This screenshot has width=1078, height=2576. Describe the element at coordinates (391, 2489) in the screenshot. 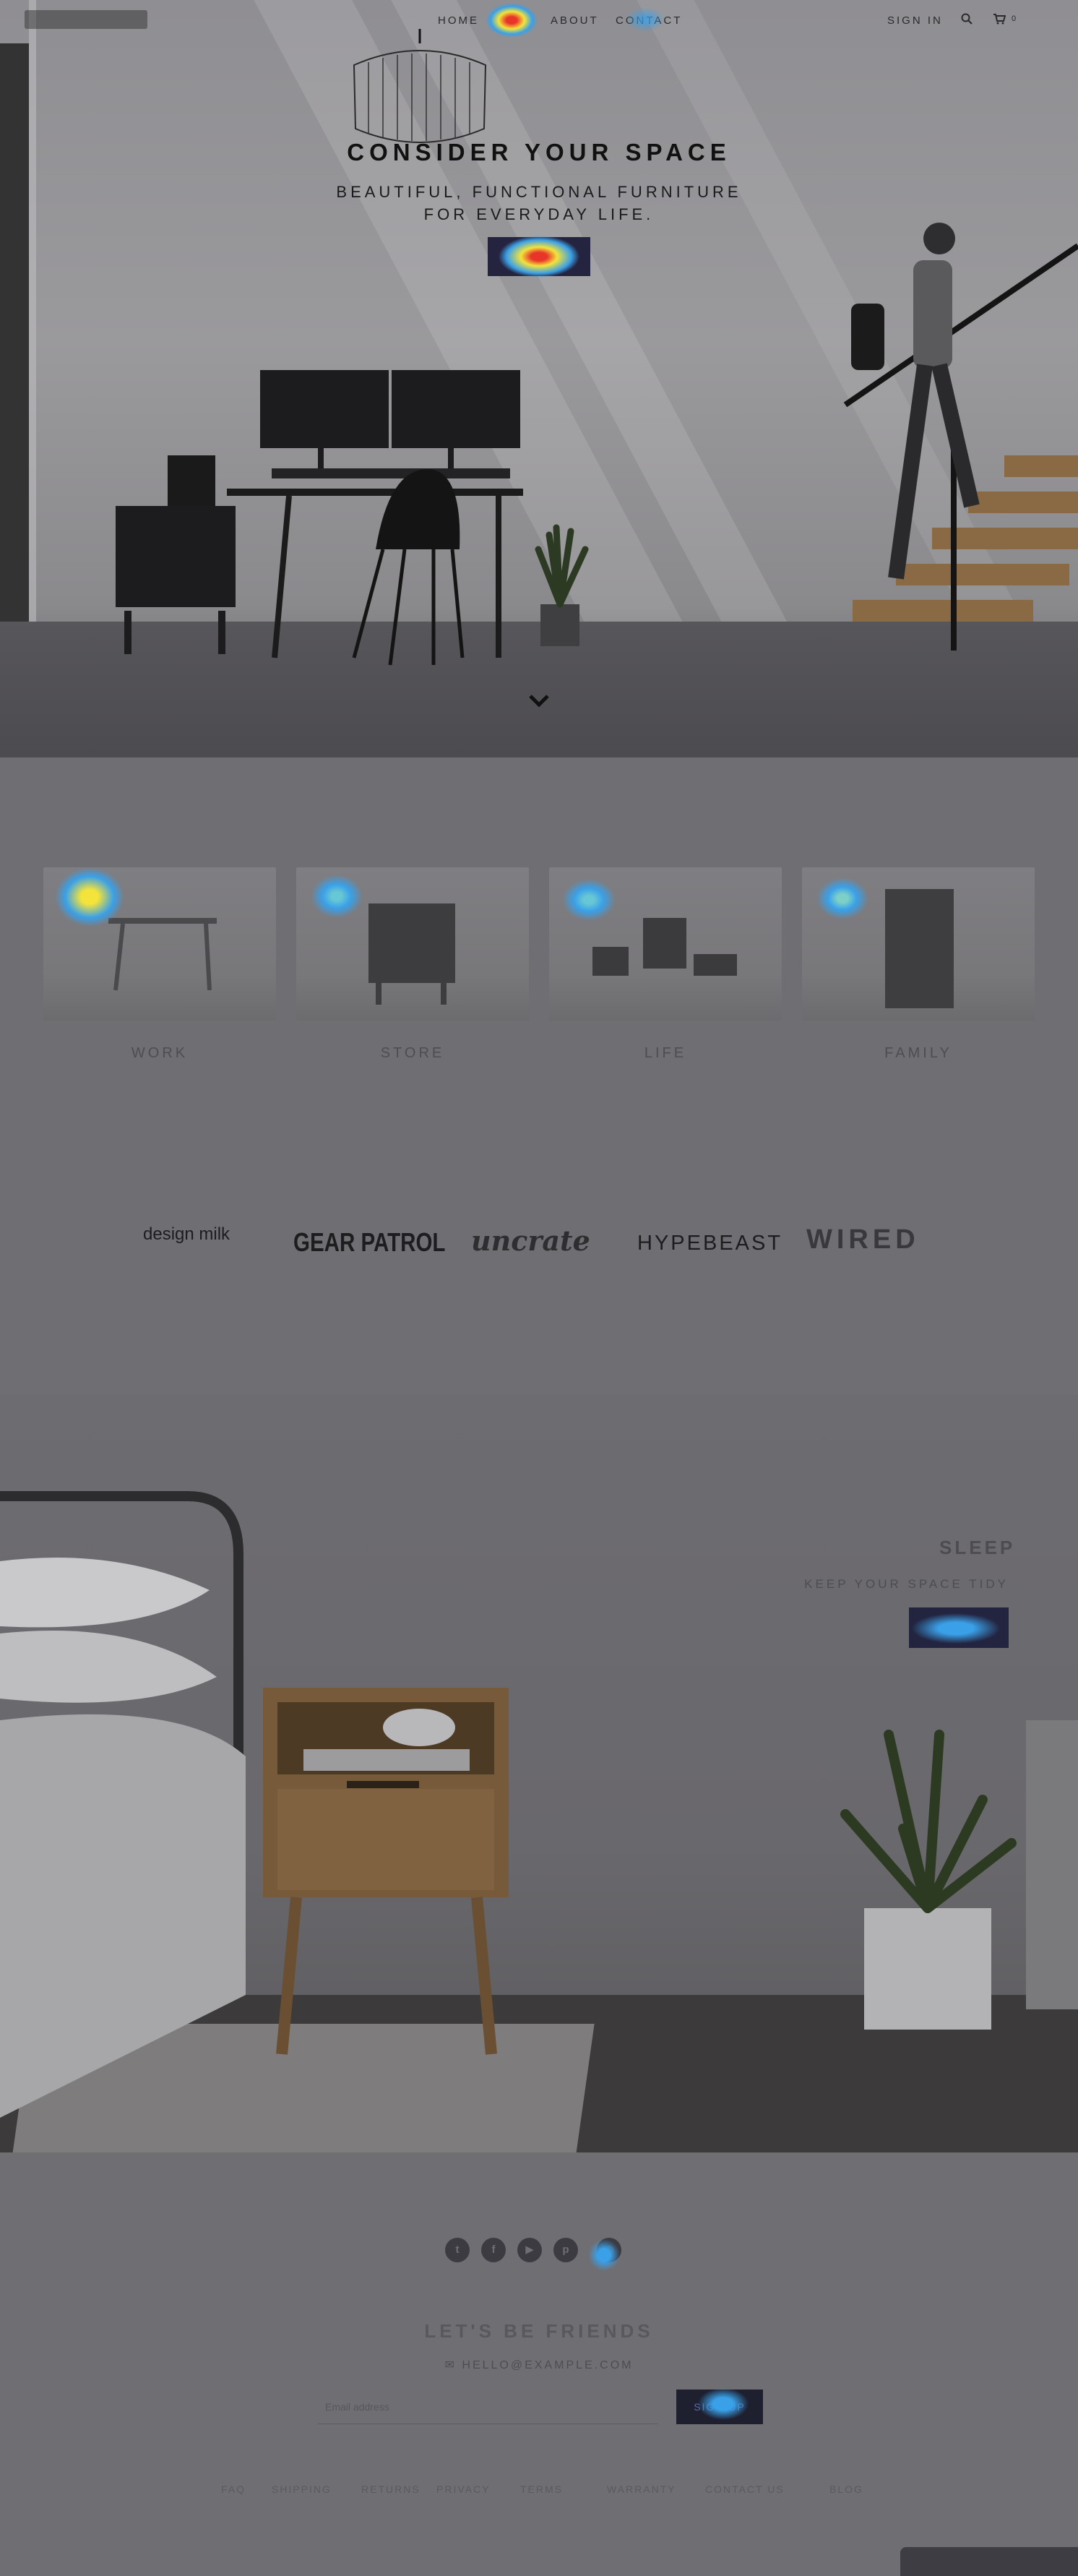

I see `footer-link-returns: RETURNS` at that location.